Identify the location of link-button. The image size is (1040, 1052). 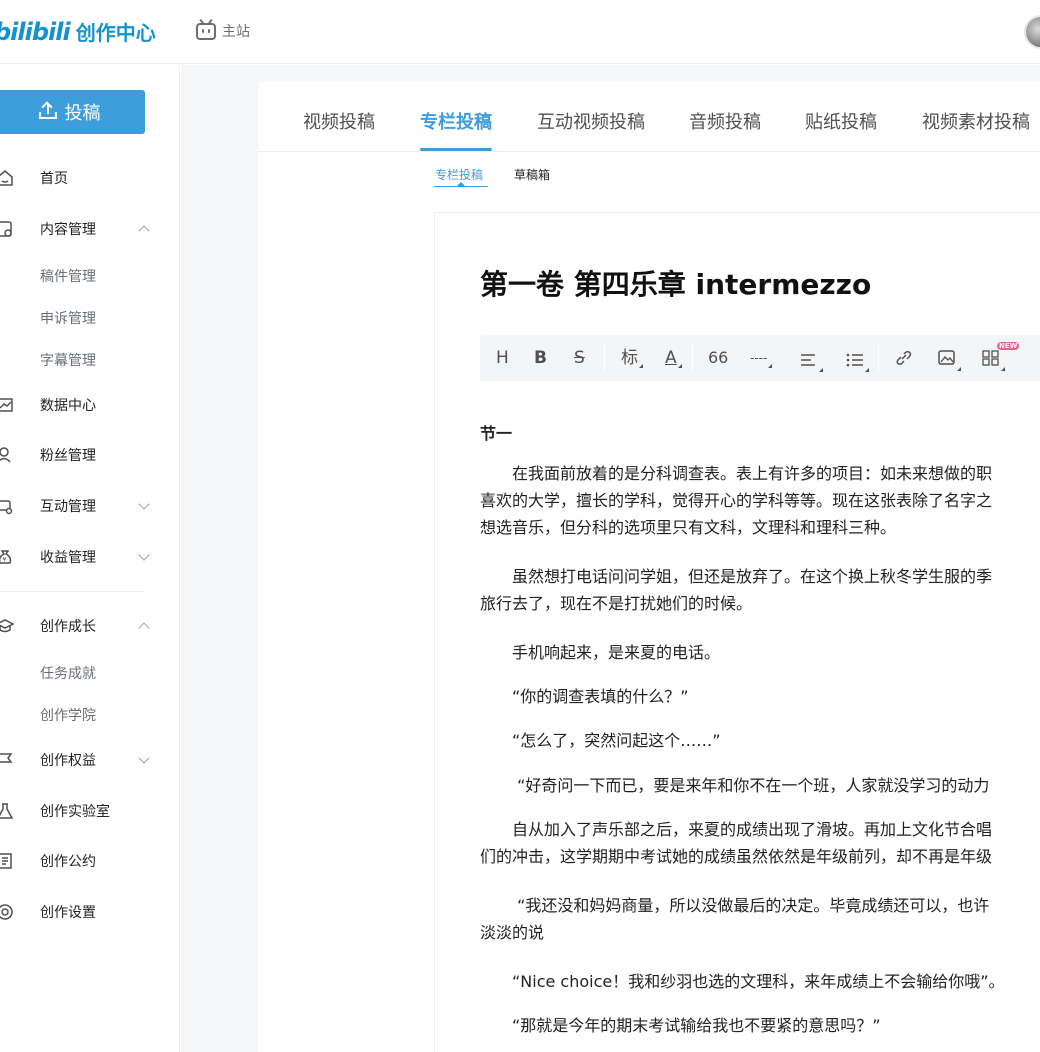
(904, 361).